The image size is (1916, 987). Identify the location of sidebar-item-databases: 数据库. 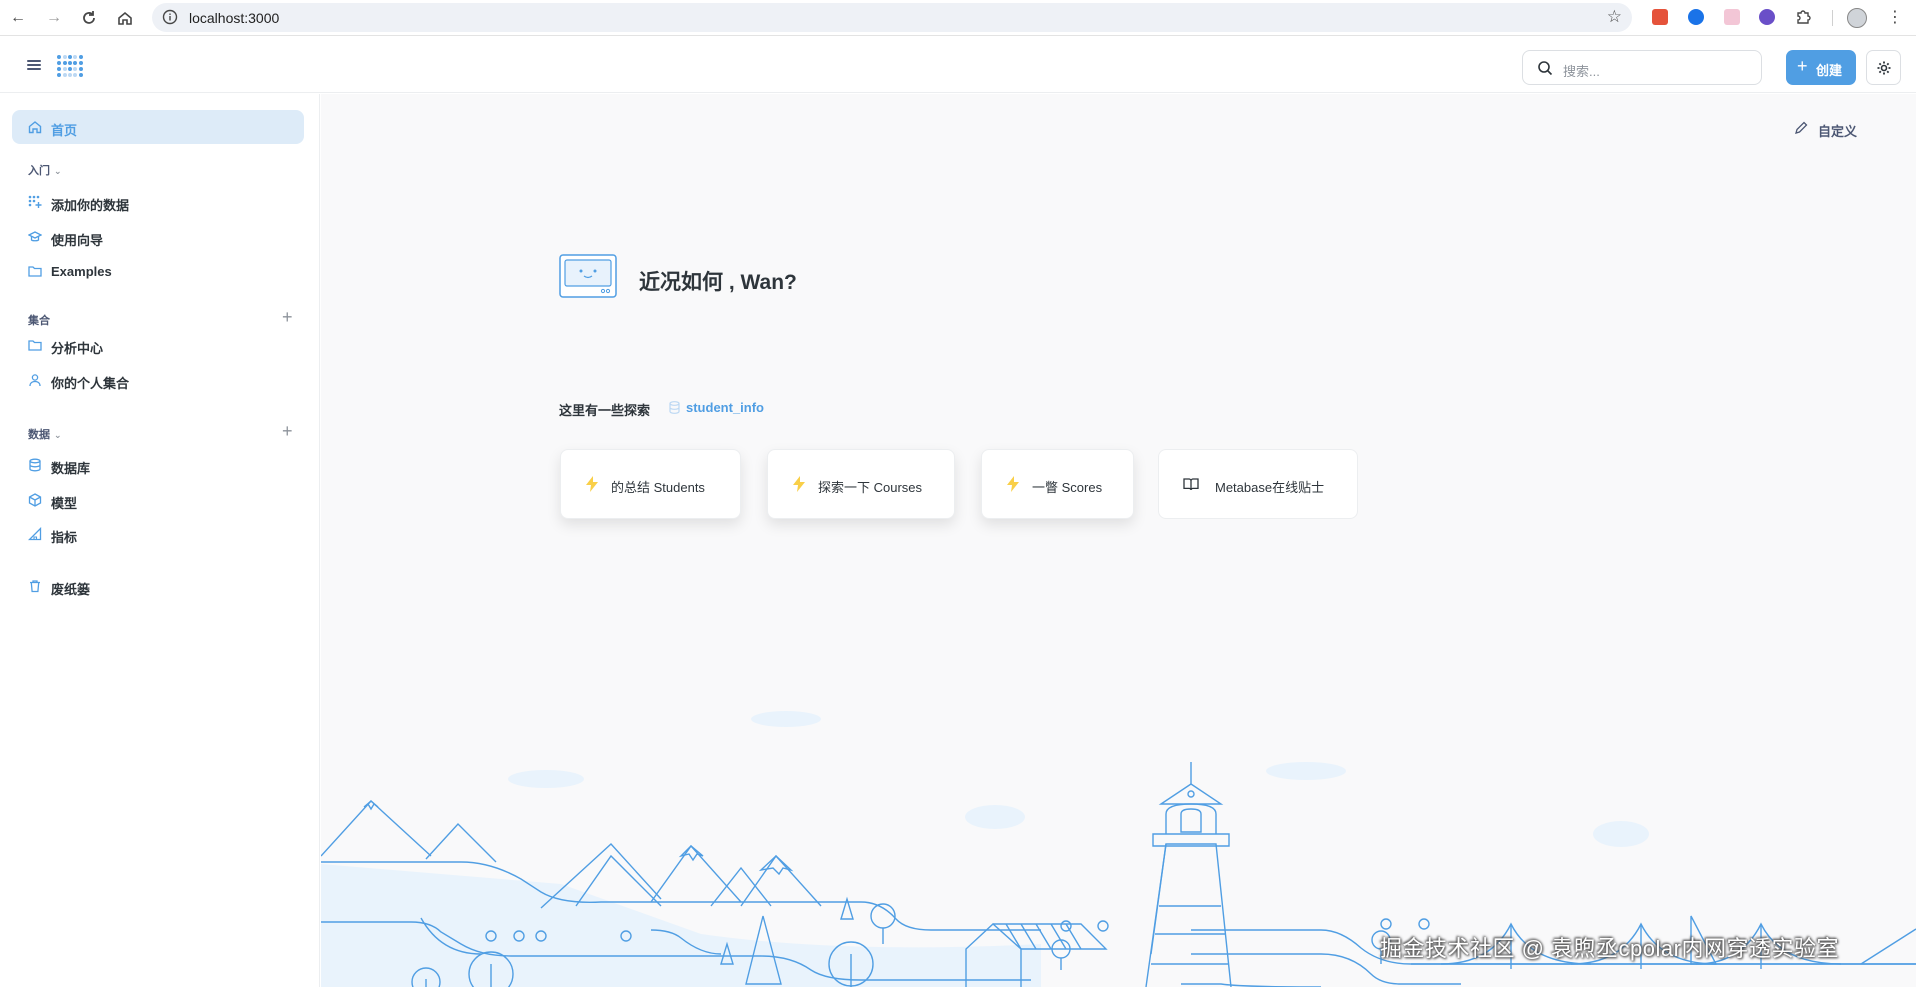
(158, 465).